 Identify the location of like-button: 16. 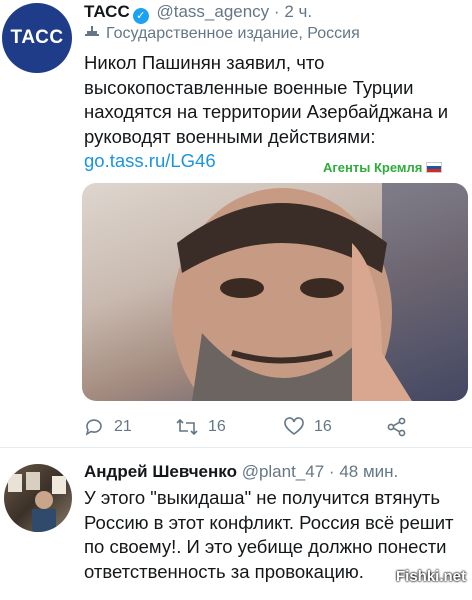
(308, 427).